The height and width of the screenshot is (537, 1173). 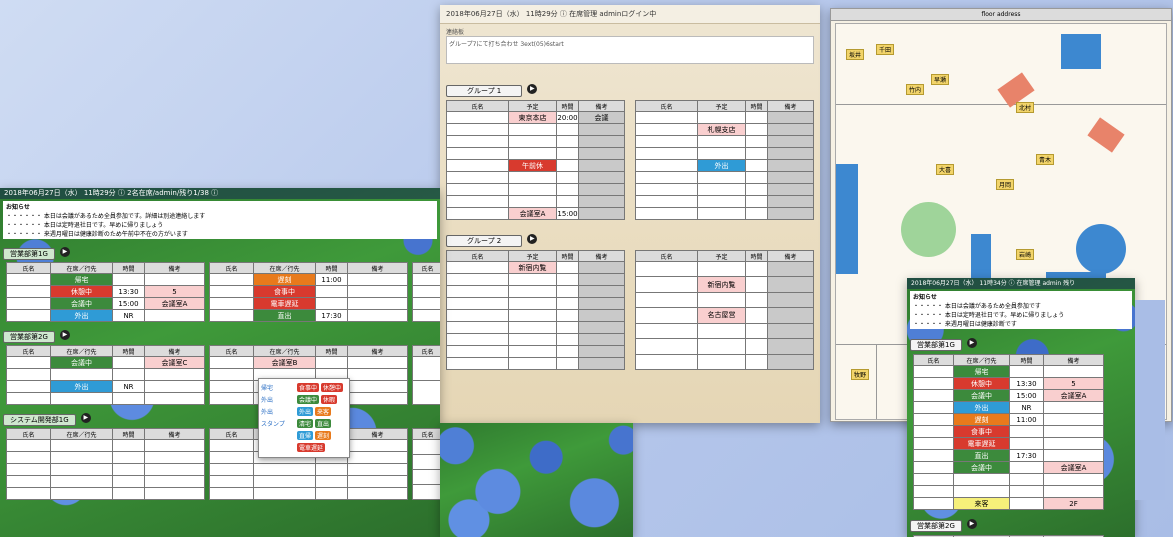 I want to click on name-cell: 岡 崎, so click(x=231, y=374).